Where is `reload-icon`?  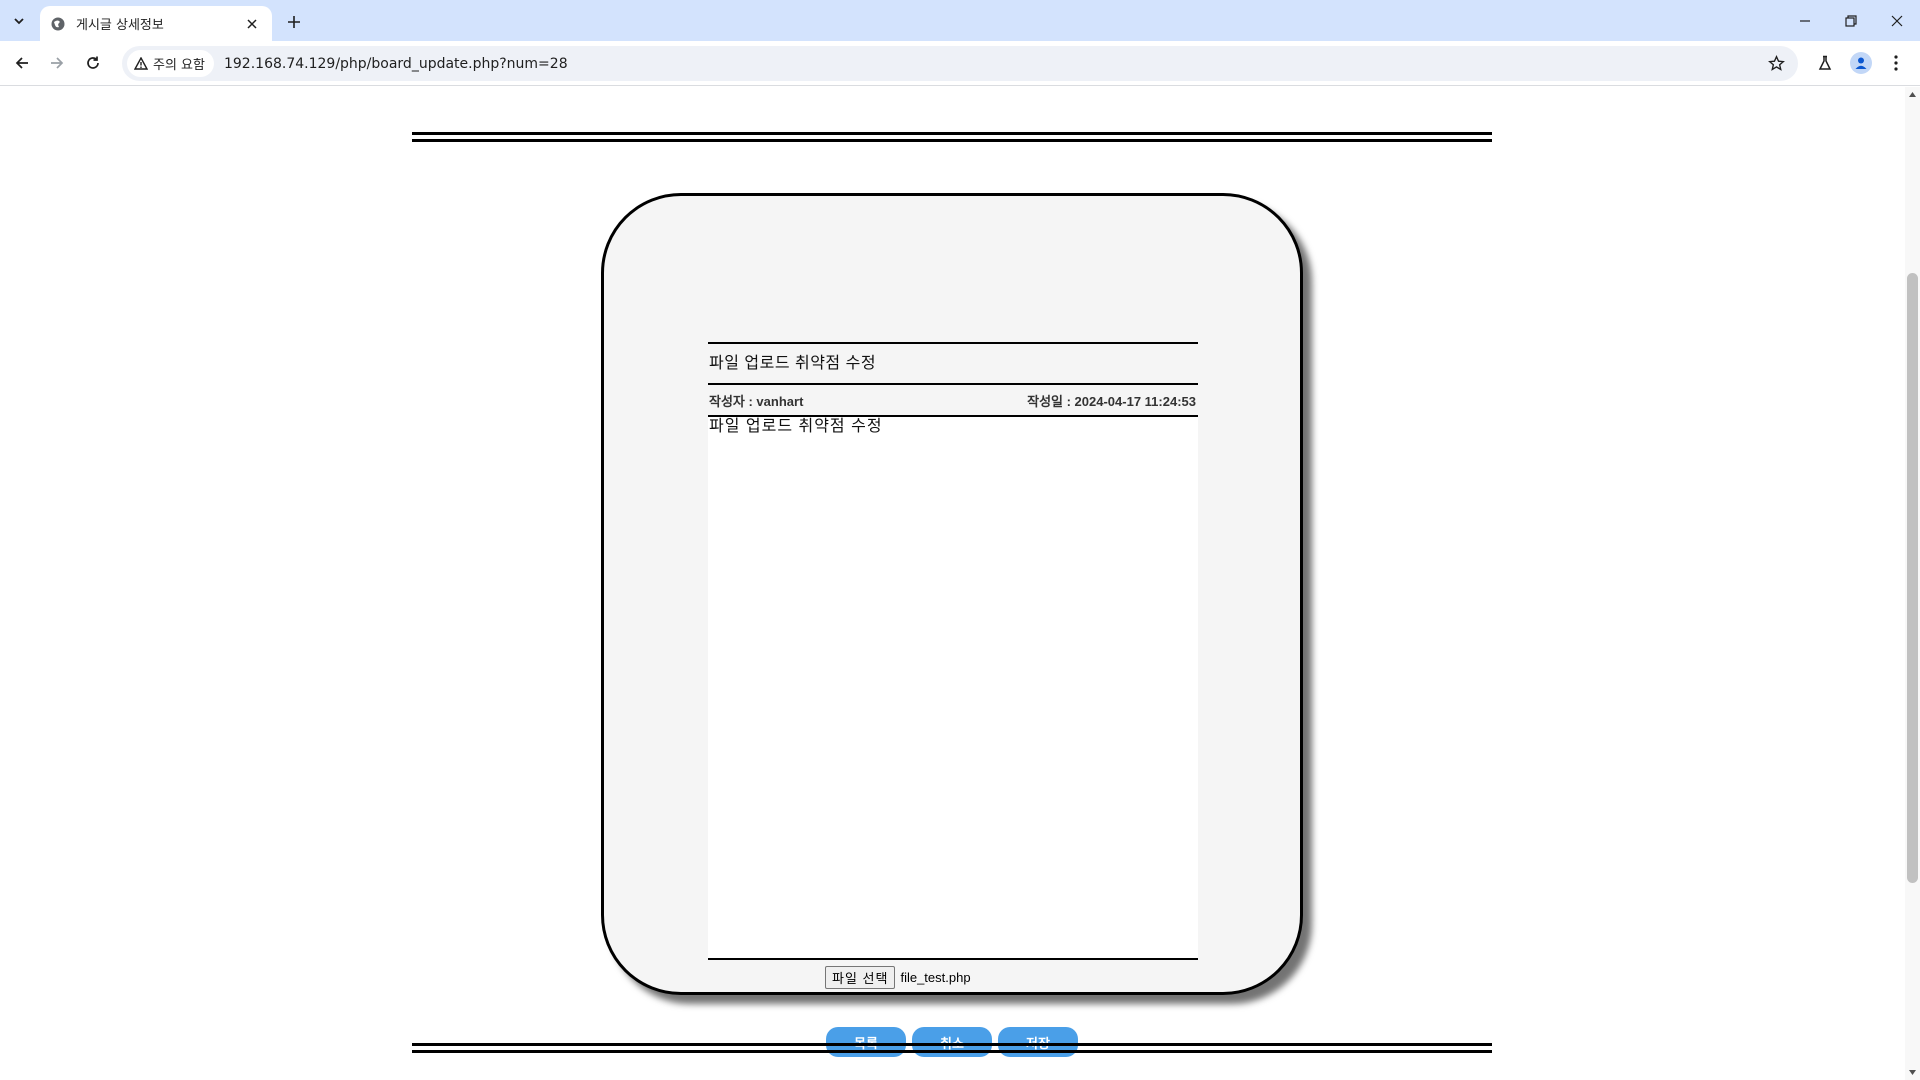
reload-icon is located at coordinates (93, 62).